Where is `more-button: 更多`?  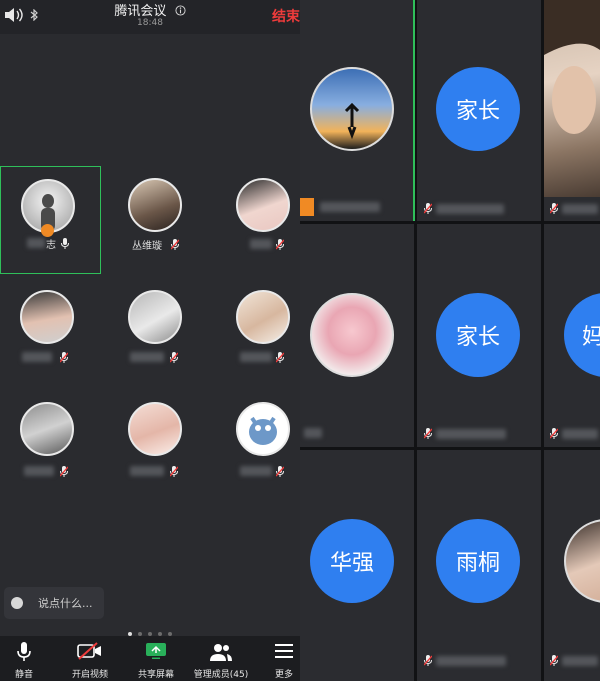
more-button: 更多 is located at coordinates (284, 658).